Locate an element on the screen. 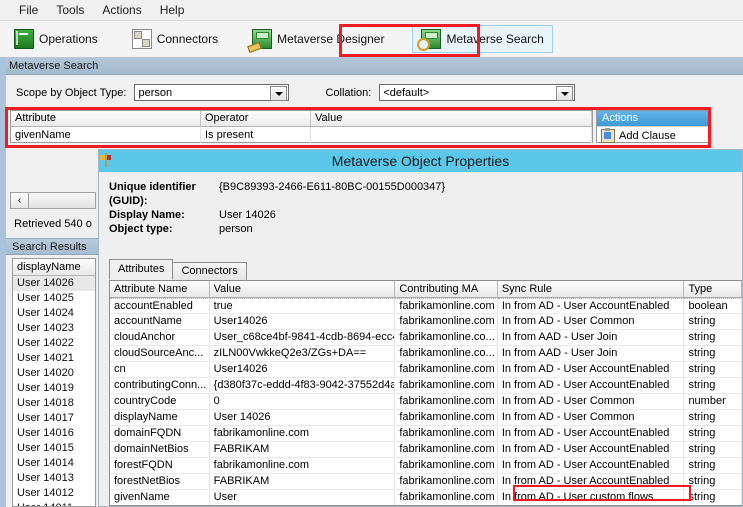  toolbar-button-operations: Operations is located at coordinates (56, 39).